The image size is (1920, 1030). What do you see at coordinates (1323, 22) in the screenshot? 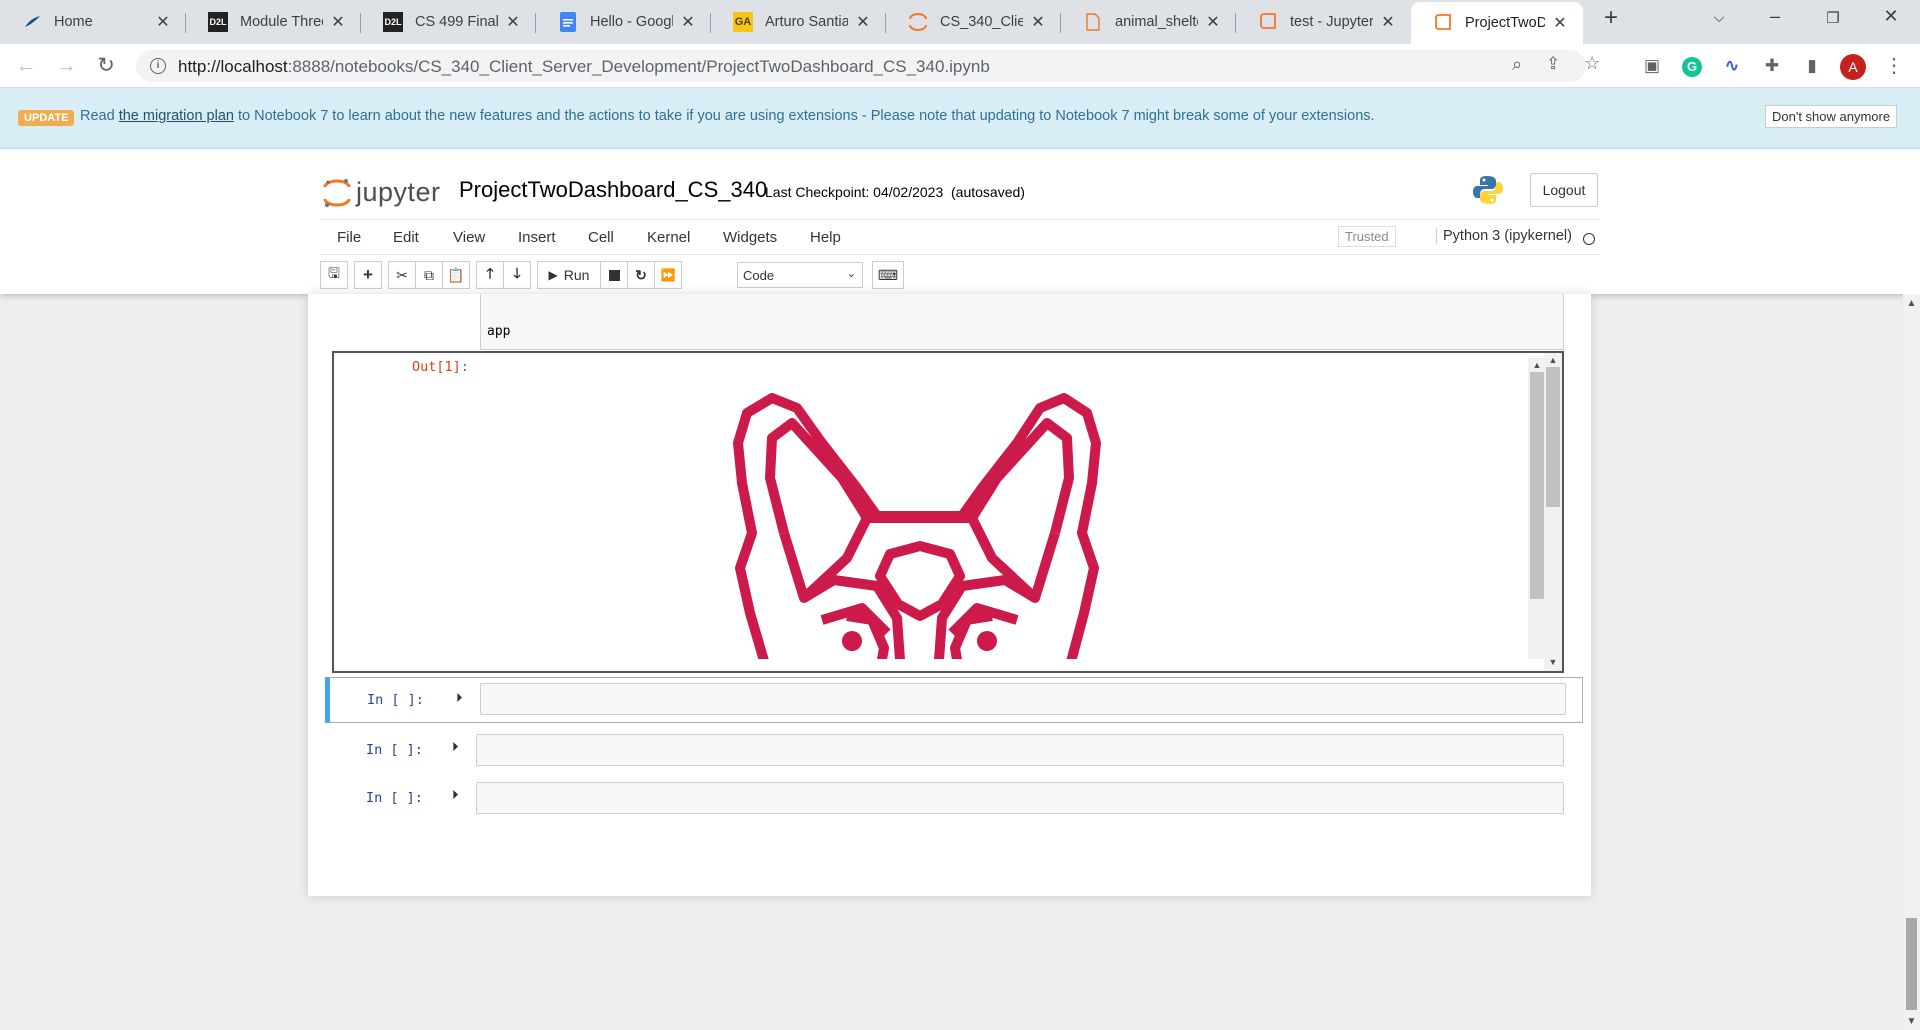
I see `tab-test-jupyter: test - Jupyter ✕` at bounding box center [1323, 22].